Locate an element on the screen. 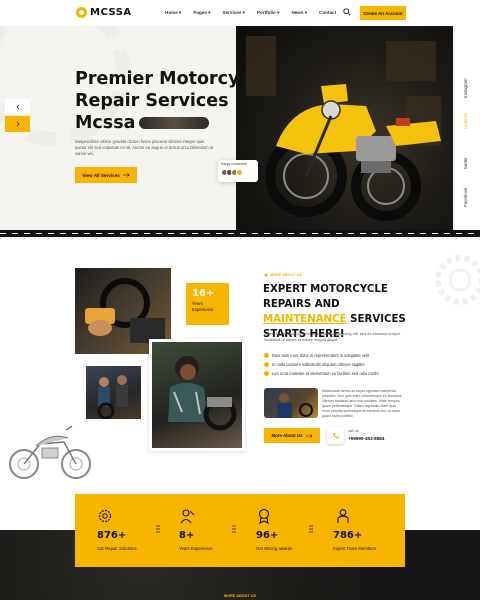 This screenshot has height=600, width=480. social-link-instagram: Instagram is located at coordinates (465, 88).